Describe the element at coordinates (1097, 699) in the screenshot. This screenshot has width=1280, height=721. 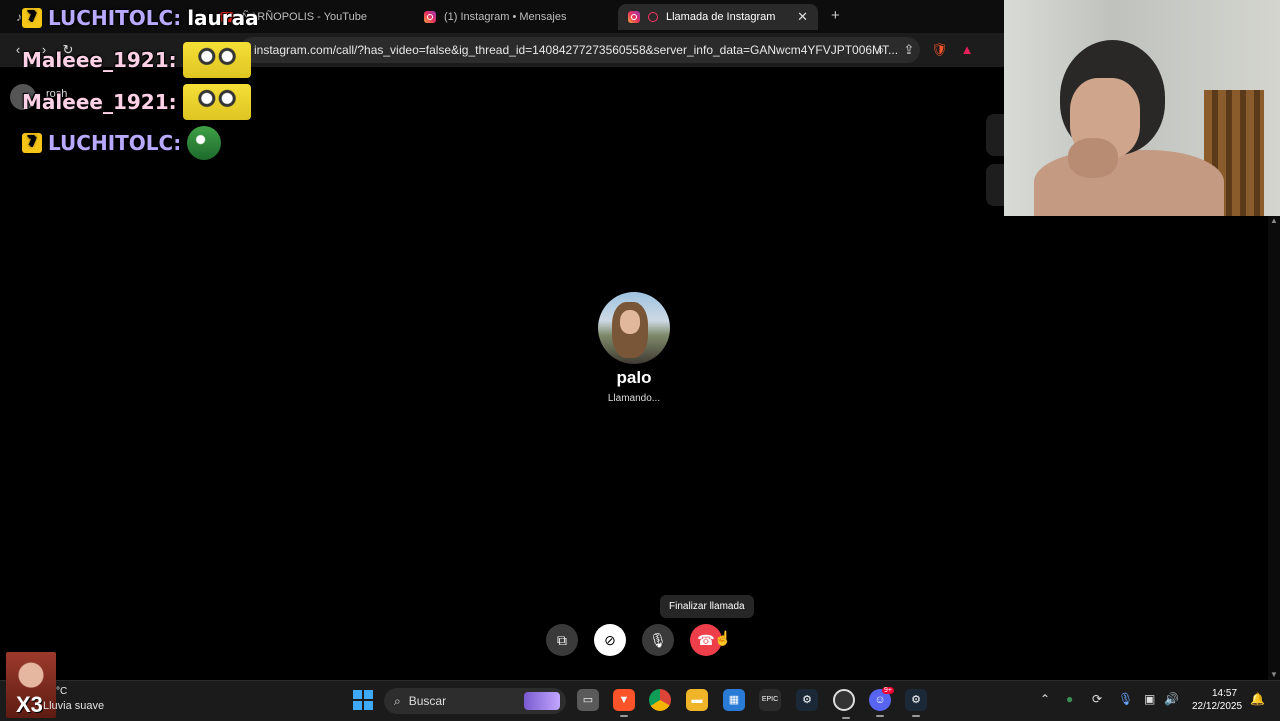
I see `sync-icon: ⟳` at that location.